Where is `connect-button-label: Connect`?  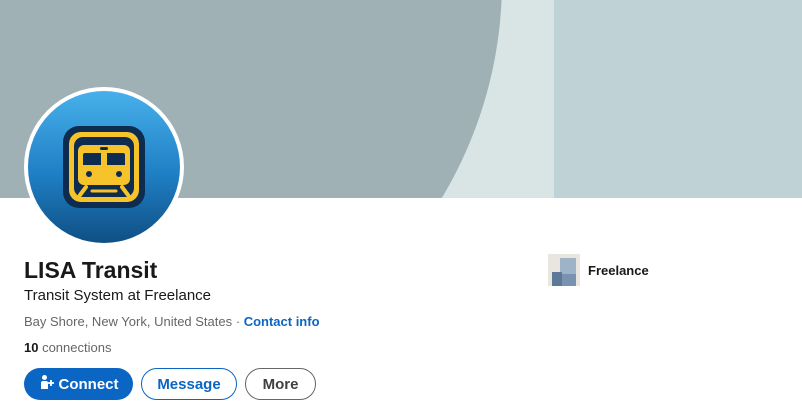 connect-button-label: Connect is located at coordinates (88, 384).